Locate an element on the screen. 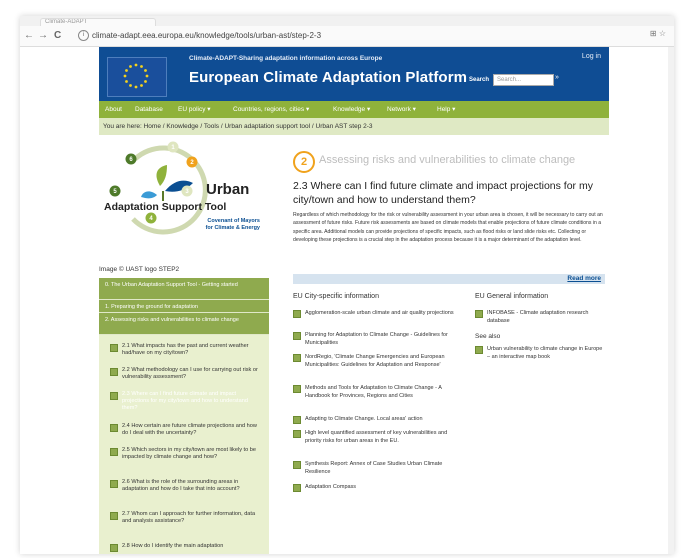 The image size is (685, 558). page-scrollbar is located at coordinates (671, 300).